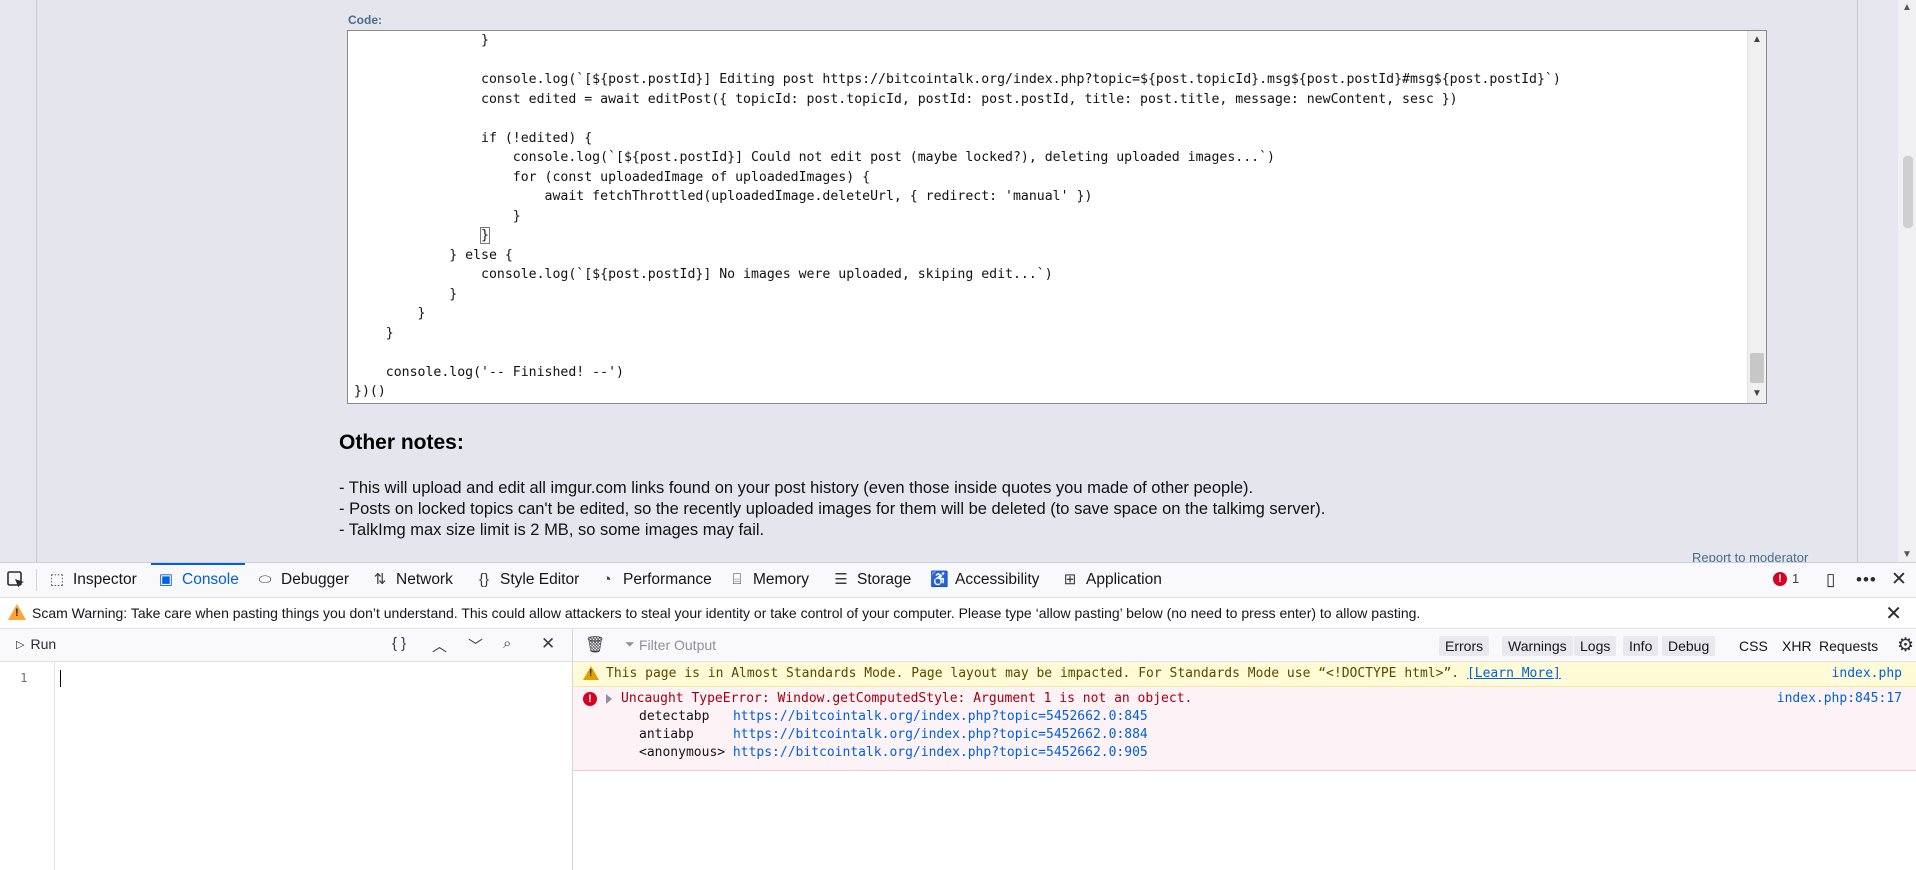 This screenshot has height=870, width=1916. I want to click on storage-icon: ☰, so click(841, 579).